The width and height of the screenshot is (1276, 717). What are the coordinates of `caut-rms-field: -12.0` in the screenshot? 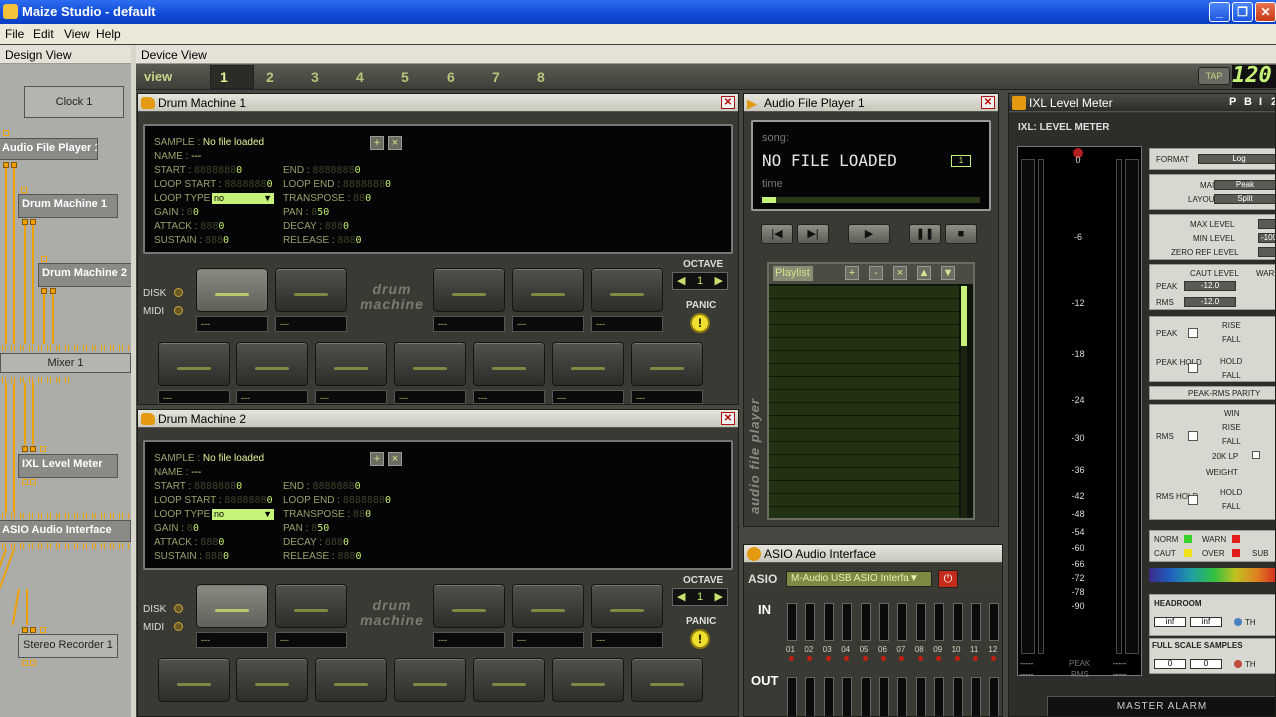 It's located at (1210, 302).